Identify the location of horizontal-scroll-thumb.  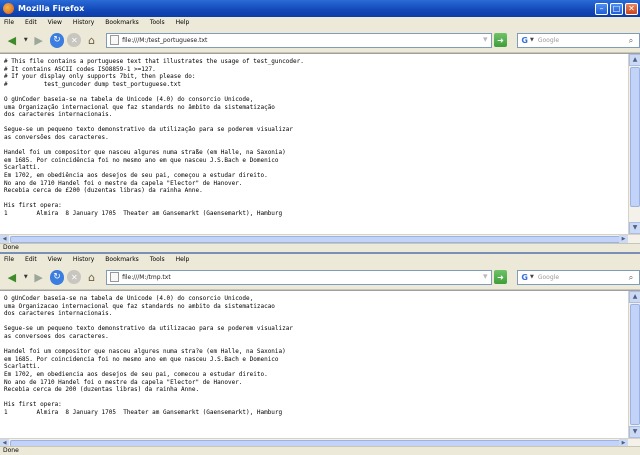
(317, 239).